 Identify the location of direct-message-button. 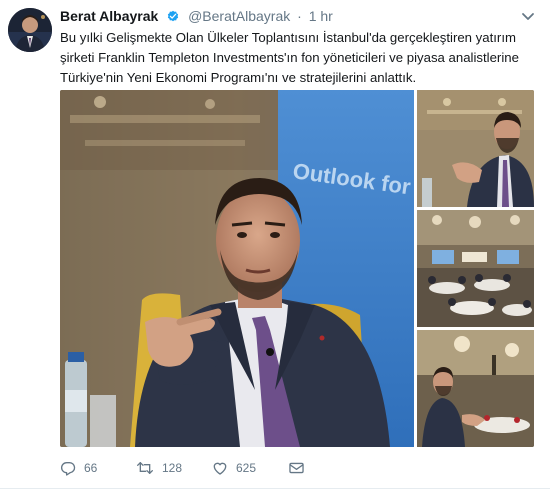
(296, 468).